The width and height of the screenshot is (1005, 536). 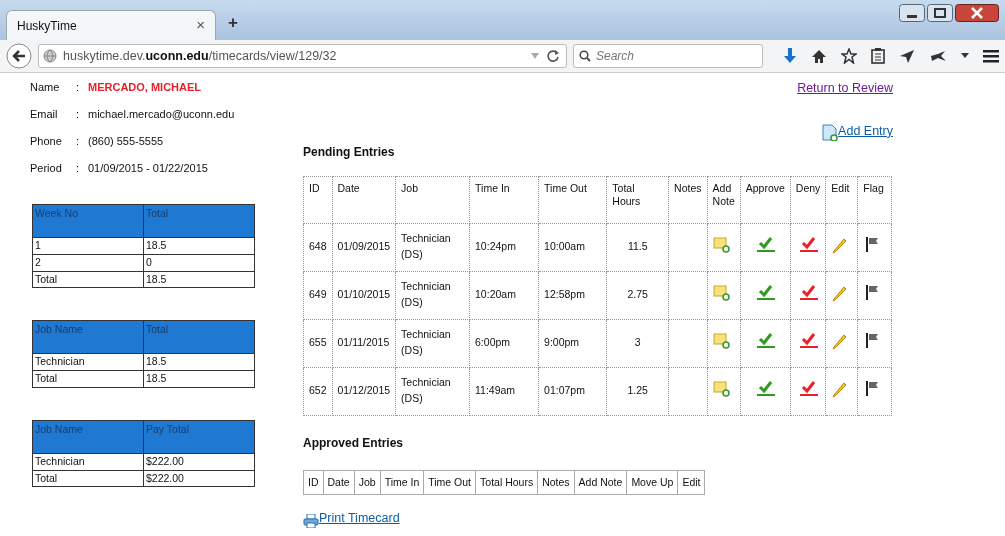 I want to click on table-cell: 10:20am, so click(x=504, y=295).